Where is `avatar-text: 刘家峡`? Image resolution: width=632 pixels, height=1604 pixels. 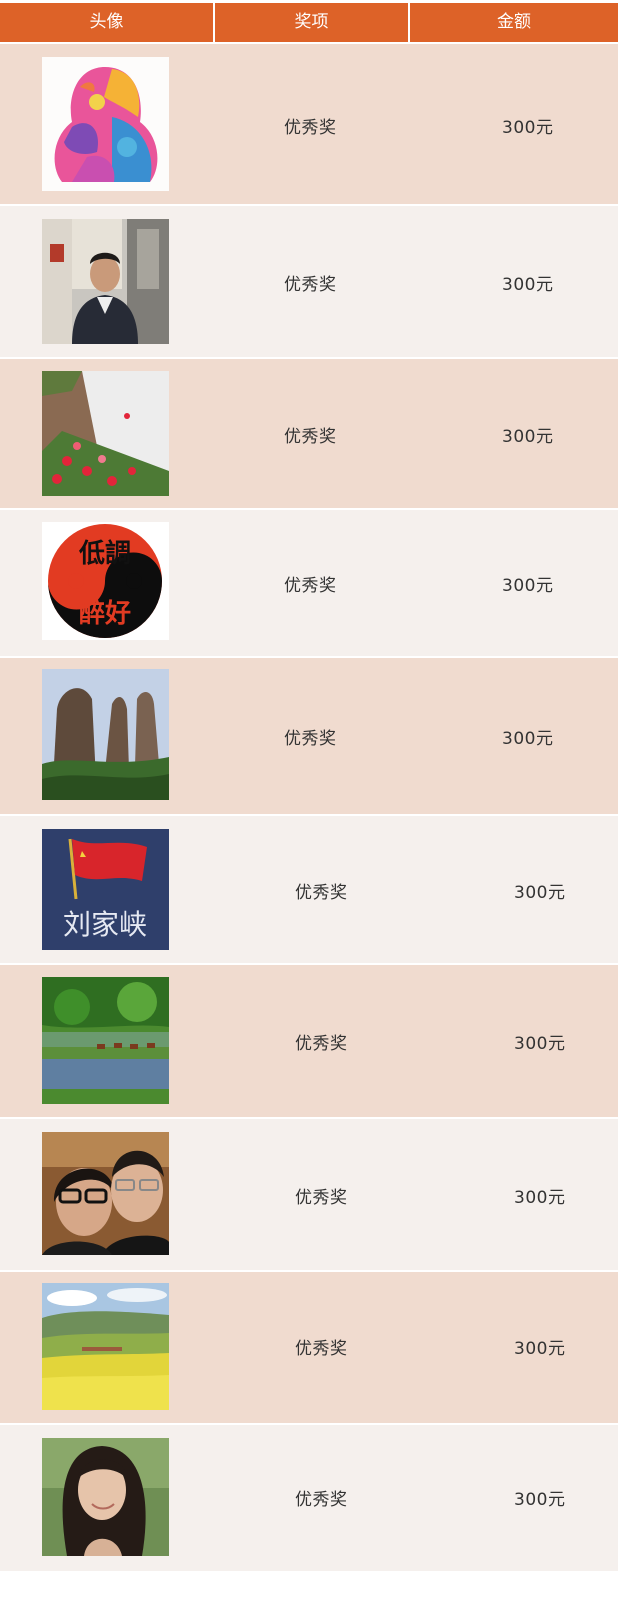
avatar-text: 刘家峡 is located at coordinates (105, 924).